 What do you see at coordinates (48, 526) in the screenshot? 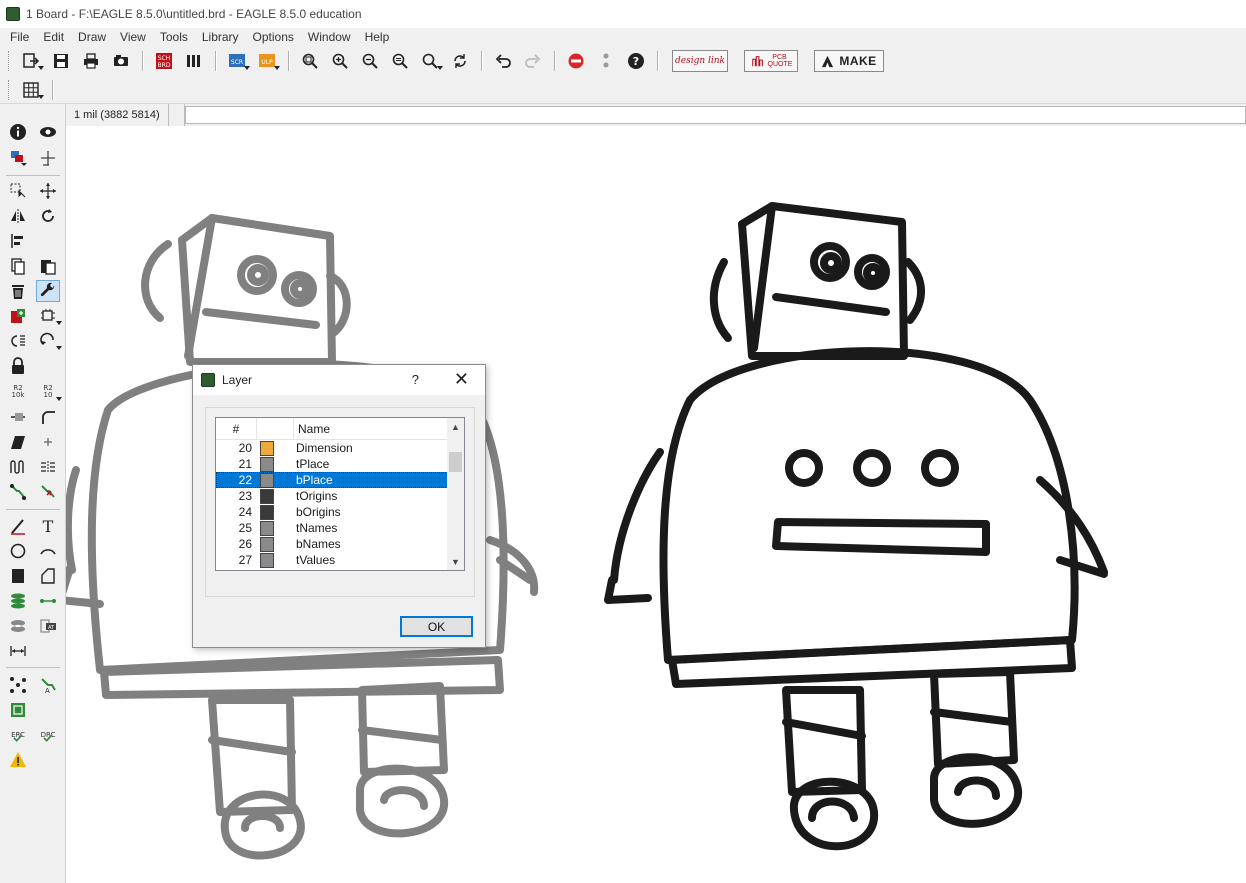
I see `text-button: T` at bounding box center [48, 526].